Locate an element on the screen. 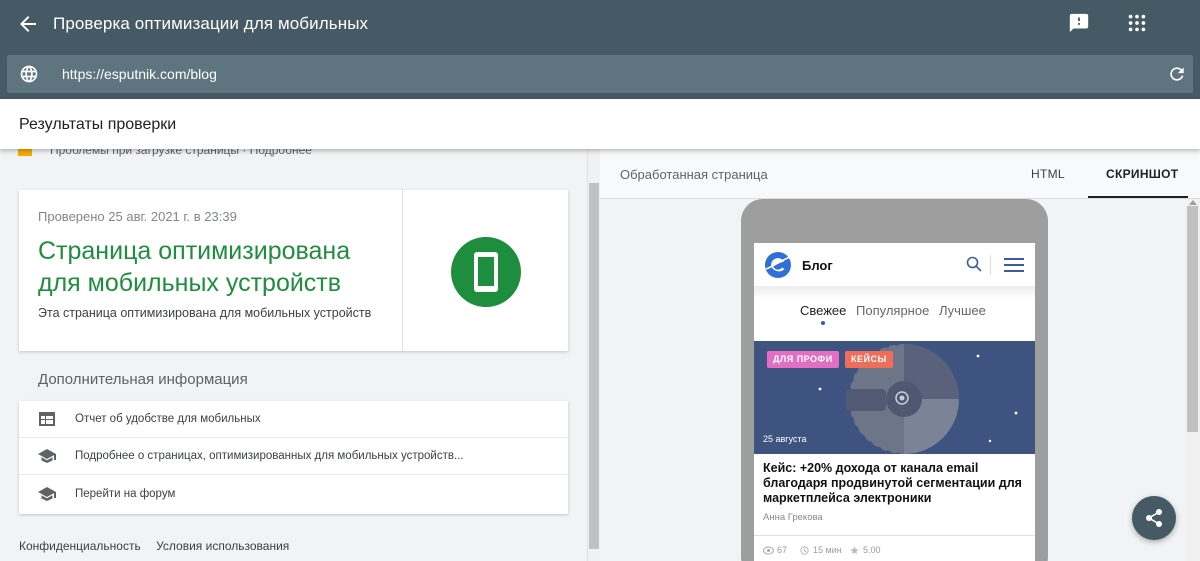  list-item-label: Перейти на форум is located at coordinates (125, 494).